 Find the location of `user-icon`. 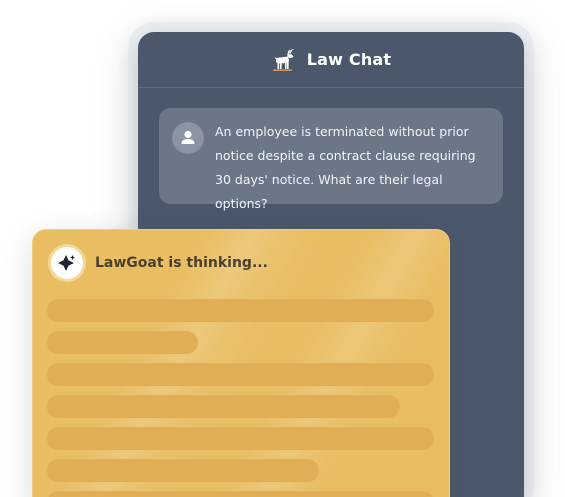

user-icon is located at coordinates (188, 137).